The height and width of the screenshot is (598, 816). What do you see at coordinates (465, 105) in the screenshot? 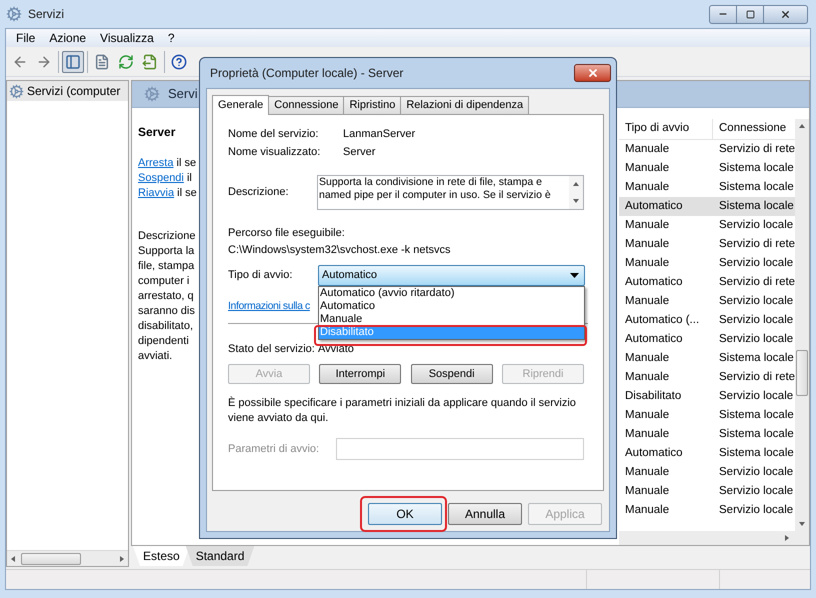
I see `dialog-tab: Relazioni di dipendenza` at bounding box center [465, 105].